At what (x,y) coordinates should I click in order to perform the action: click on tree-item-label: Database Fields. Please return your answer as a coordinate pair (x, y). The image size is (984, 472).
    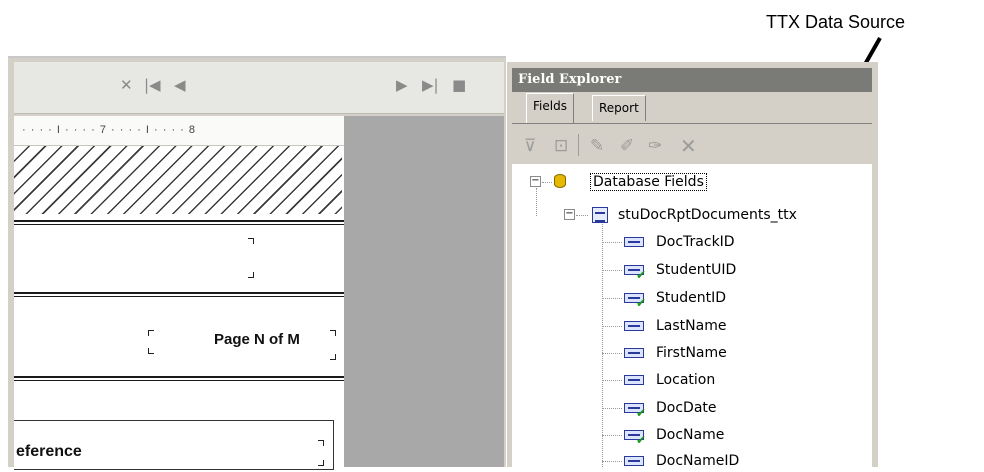
    Looking at the image, I should click on (648, 182).